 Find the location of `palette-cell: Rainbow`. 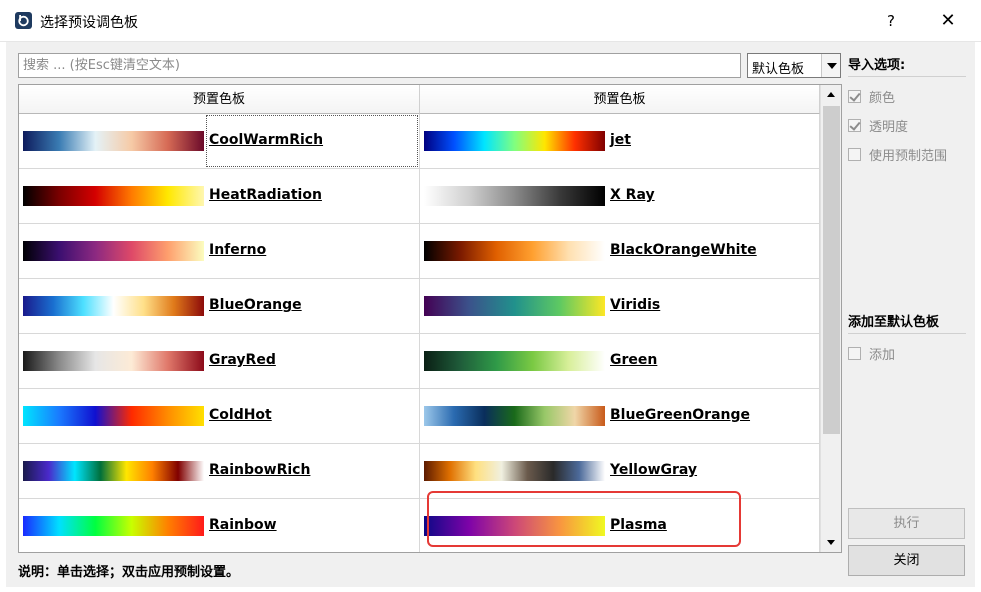

palette-cell: Rainbow is located at coordinates (219, 525).